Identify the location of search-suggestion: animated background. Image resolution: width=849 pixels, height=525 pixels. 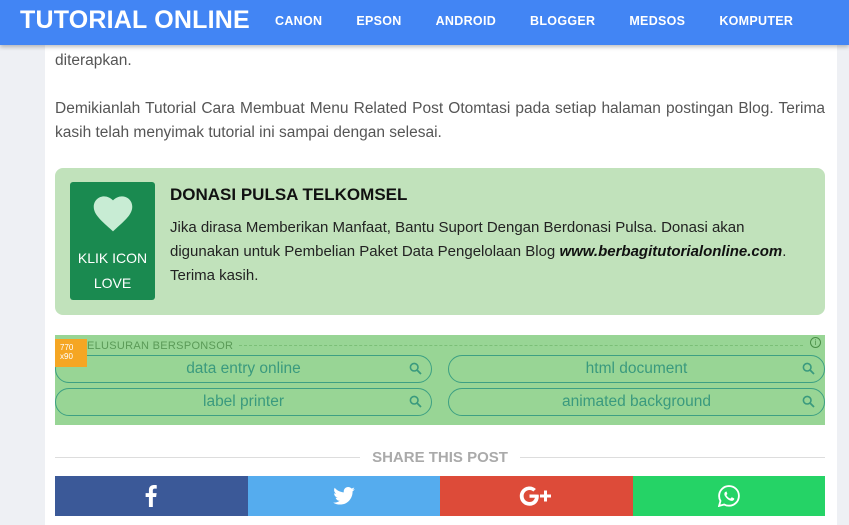
(636, 402).